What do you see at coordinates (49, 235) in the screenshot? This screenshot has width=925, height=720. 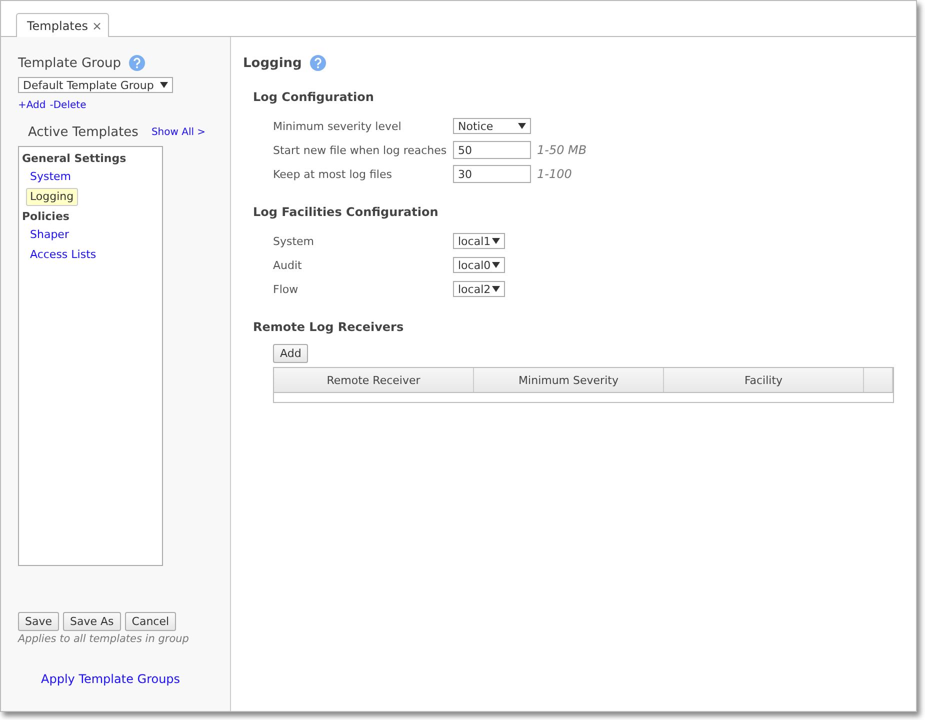 I see `template-item: Shaper` at bounding box center [49, 235].